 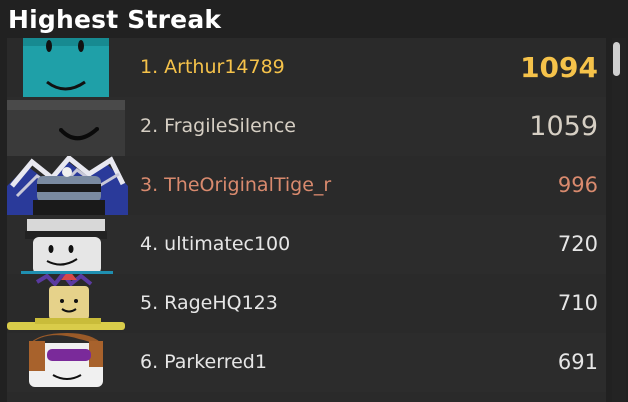 I want to click on player-name: 3. TheOriginalTige_r, so click(x=236, y=185).